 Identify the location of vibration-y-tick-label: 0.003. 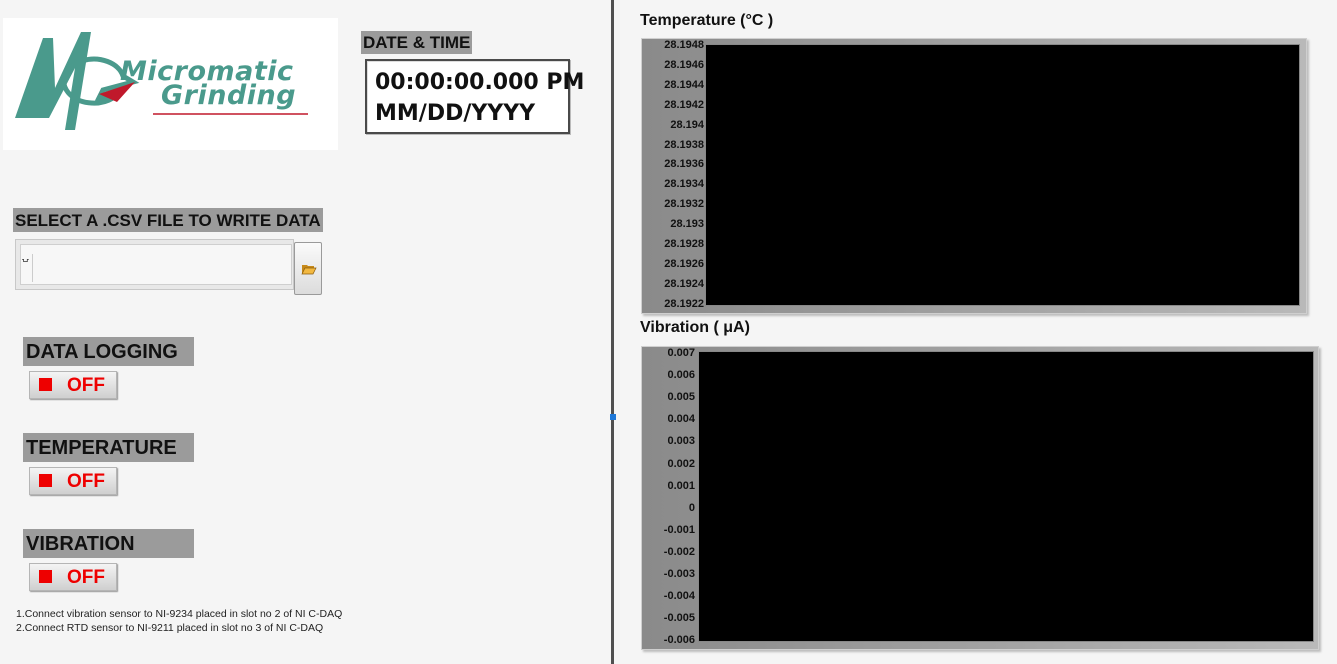
(681, 441).